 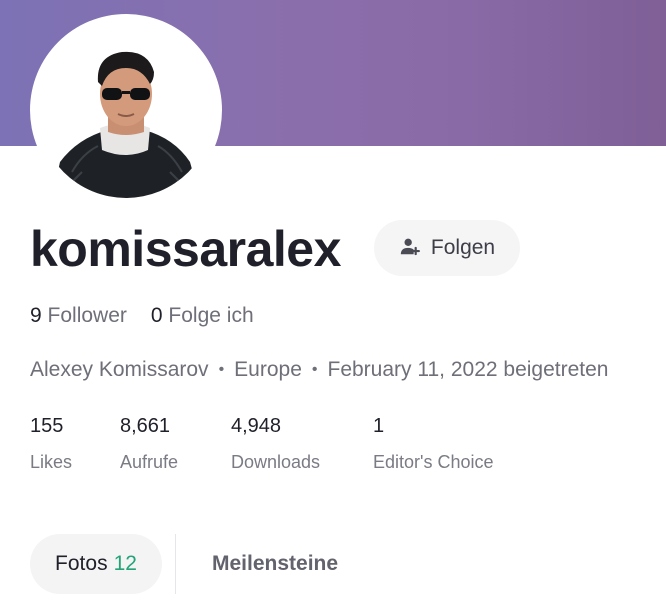 What do you see at coordinates (256, 426) in the screenshot?
I see `stat-value: 4,948` at bounding box center [256, 426].